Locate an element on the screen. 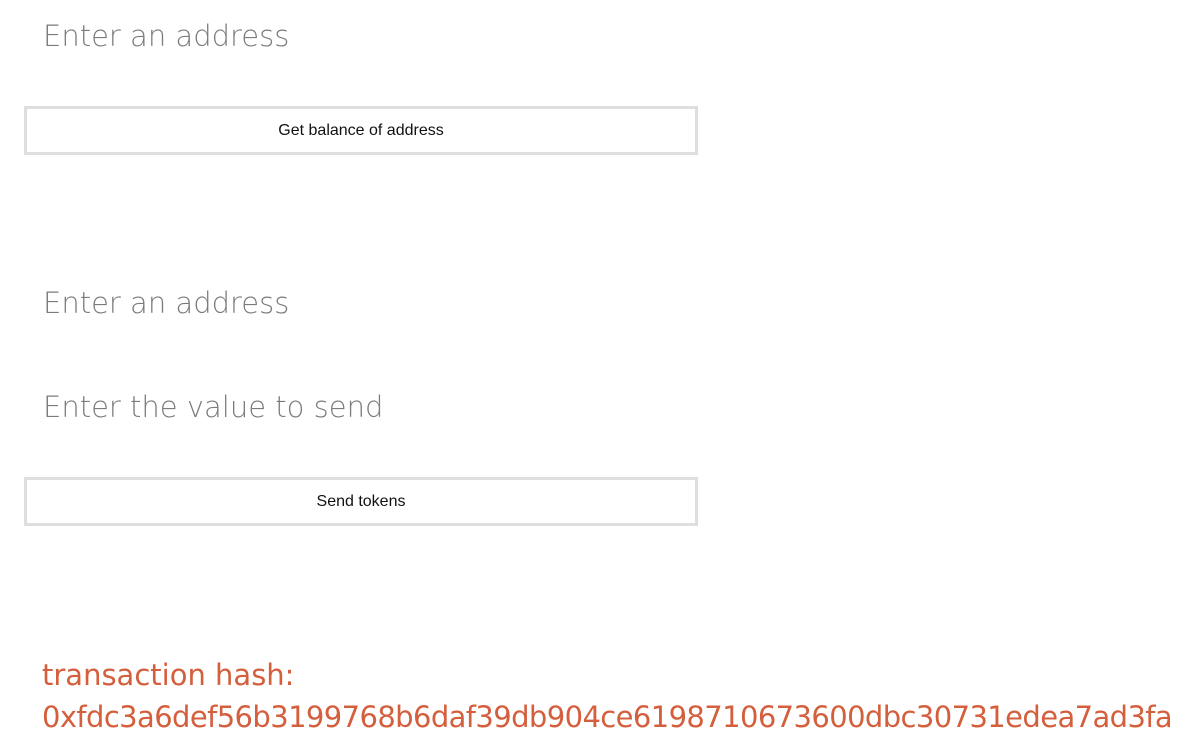 The height and width of the screenshot is (751, 1194). get-balance-button: Get balance of address is located at coordinates (361, 130).